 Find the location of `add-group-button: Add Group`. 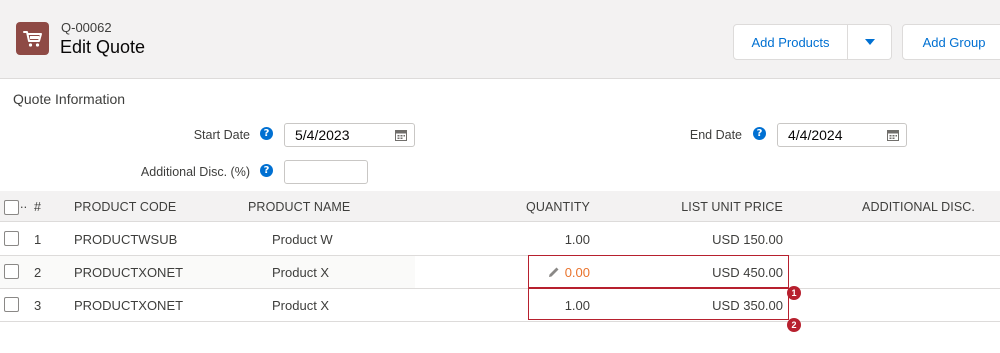

add-group-button: Add Group is located at coordinates (951, 42).